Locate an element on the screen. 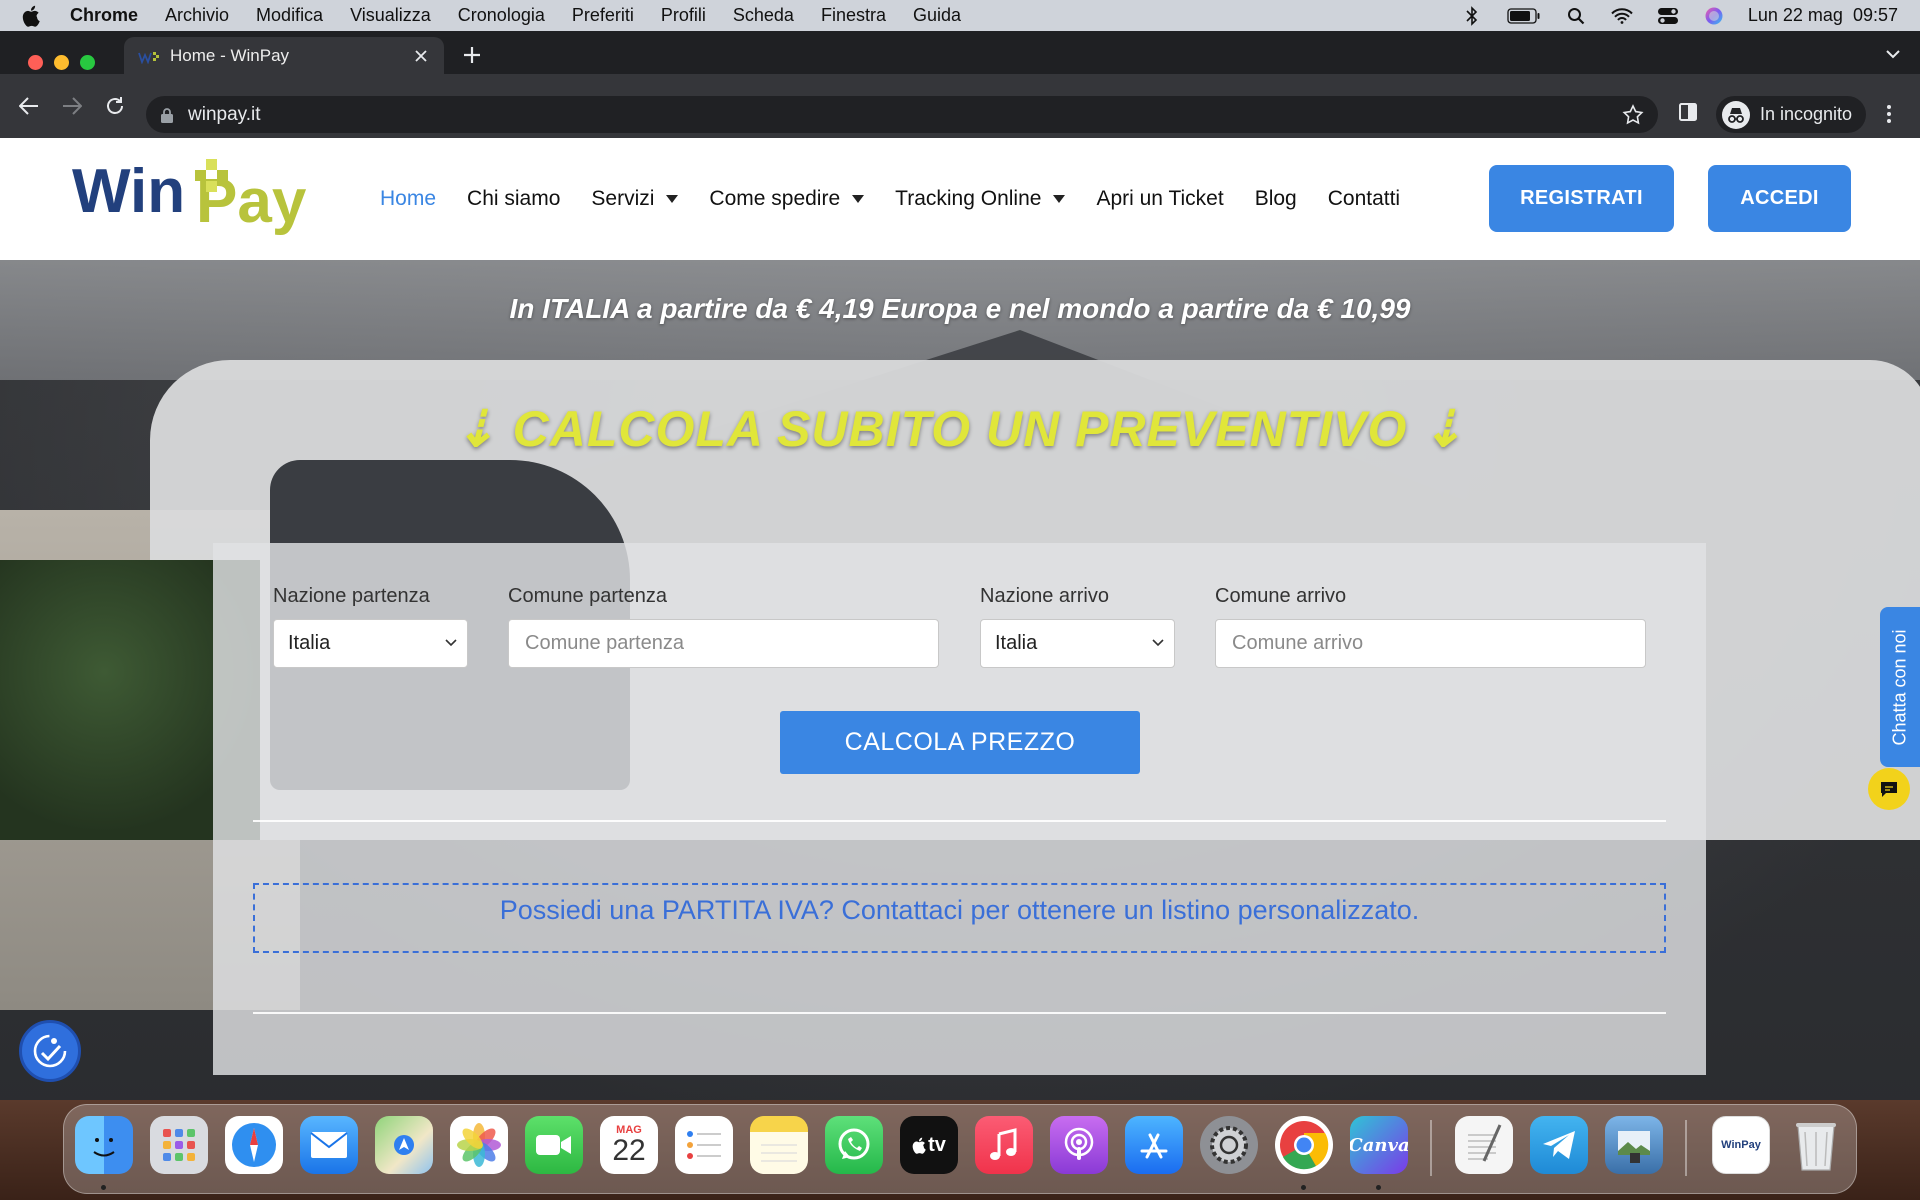  winpay-document-icon: WinPay is located at coordinates (1741, 1145).